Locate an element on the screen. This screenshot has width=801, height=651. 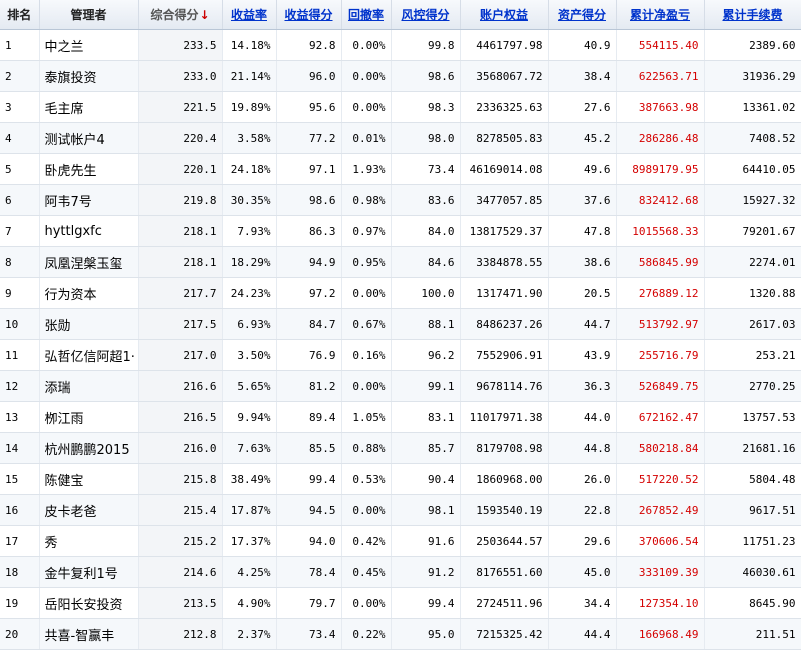
header-rank: 排名 is located at coordinates (20, 15).